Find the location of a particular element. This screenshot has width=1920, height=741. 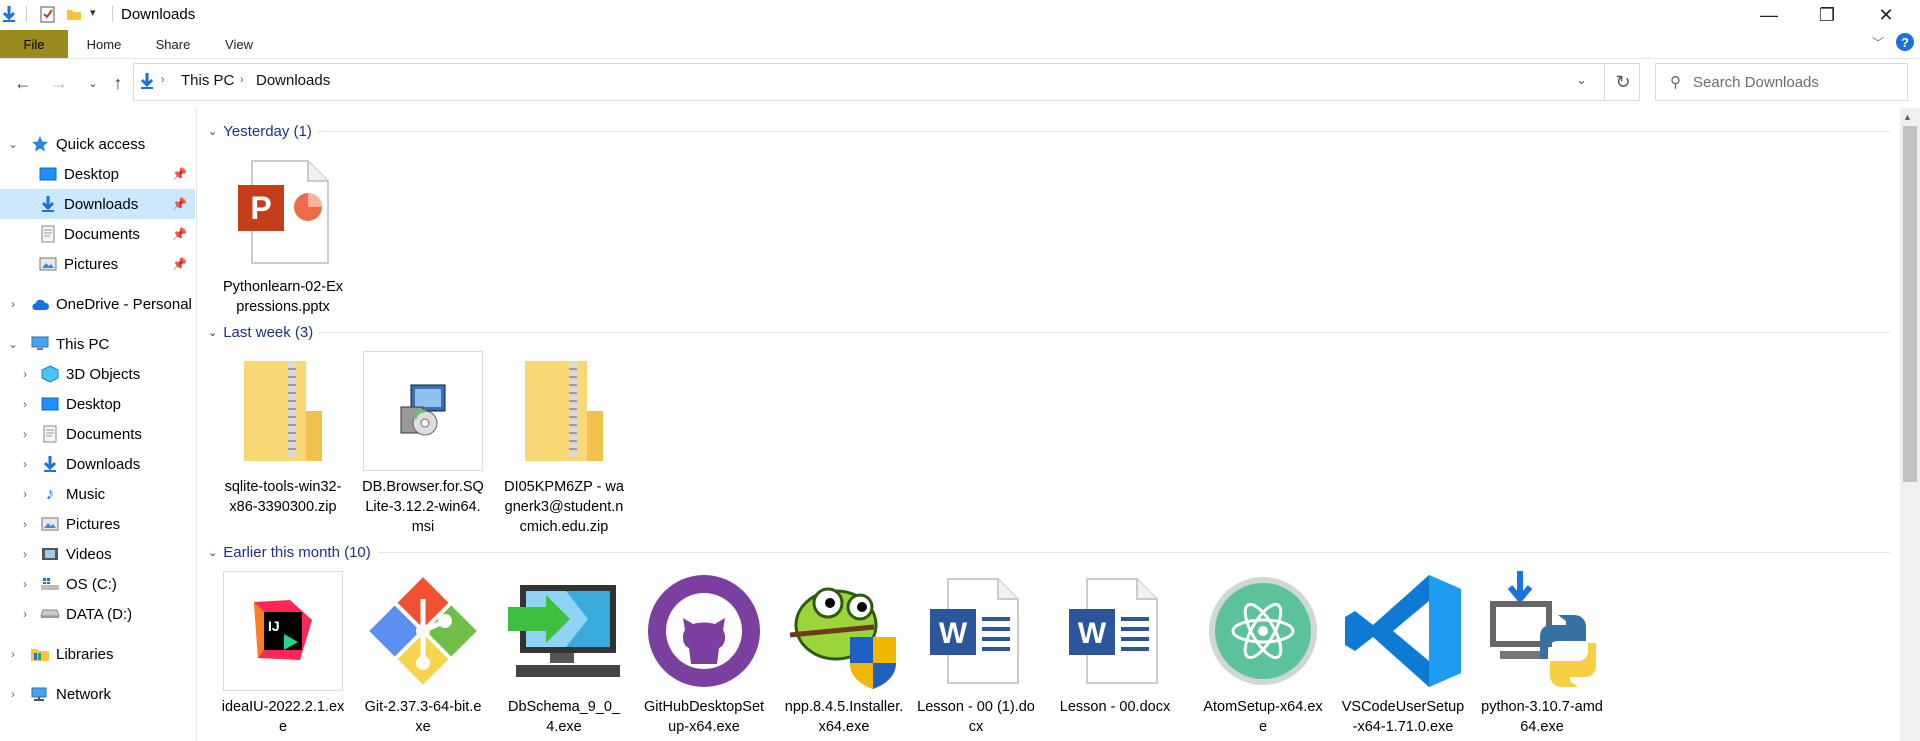

sidebar-item-pictures-quick: Pictures 📌 is located at coordinates (97, 264).